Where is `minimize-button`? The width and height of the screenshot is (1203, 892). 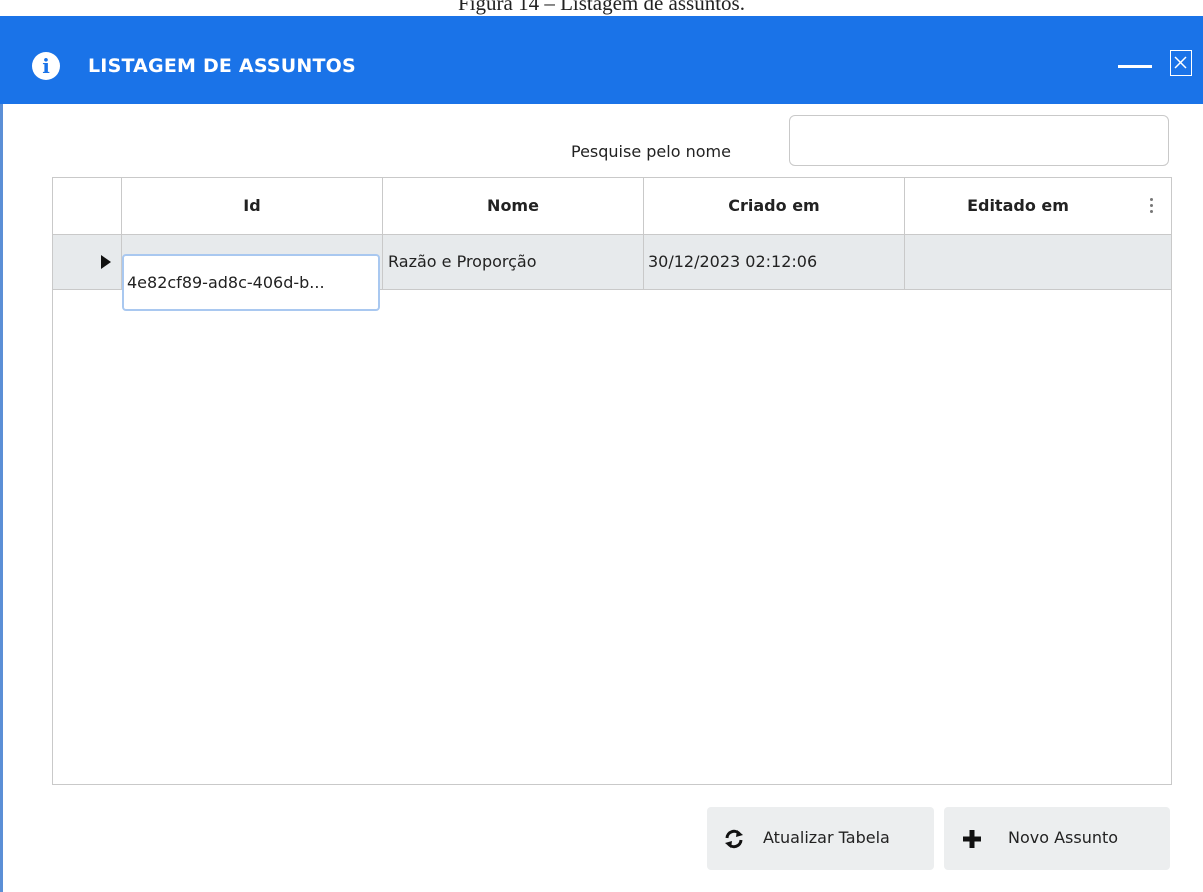 minimize-button is located at coordinates (1135, 66).